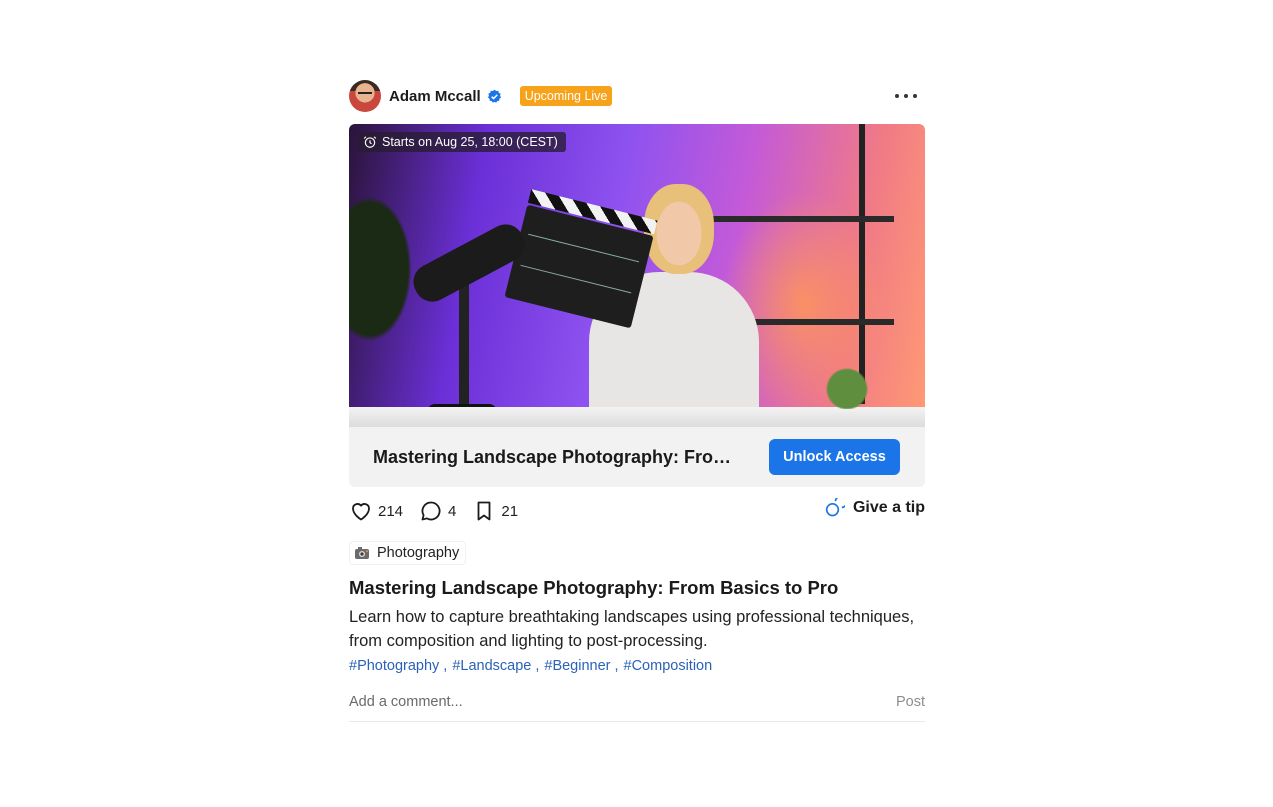 The width and height of the screenshot is (1273, 807). What do you see at coordinates (495, 511) in the screenshot?
I see `save-button: 21` at bounding box center [495, 511].